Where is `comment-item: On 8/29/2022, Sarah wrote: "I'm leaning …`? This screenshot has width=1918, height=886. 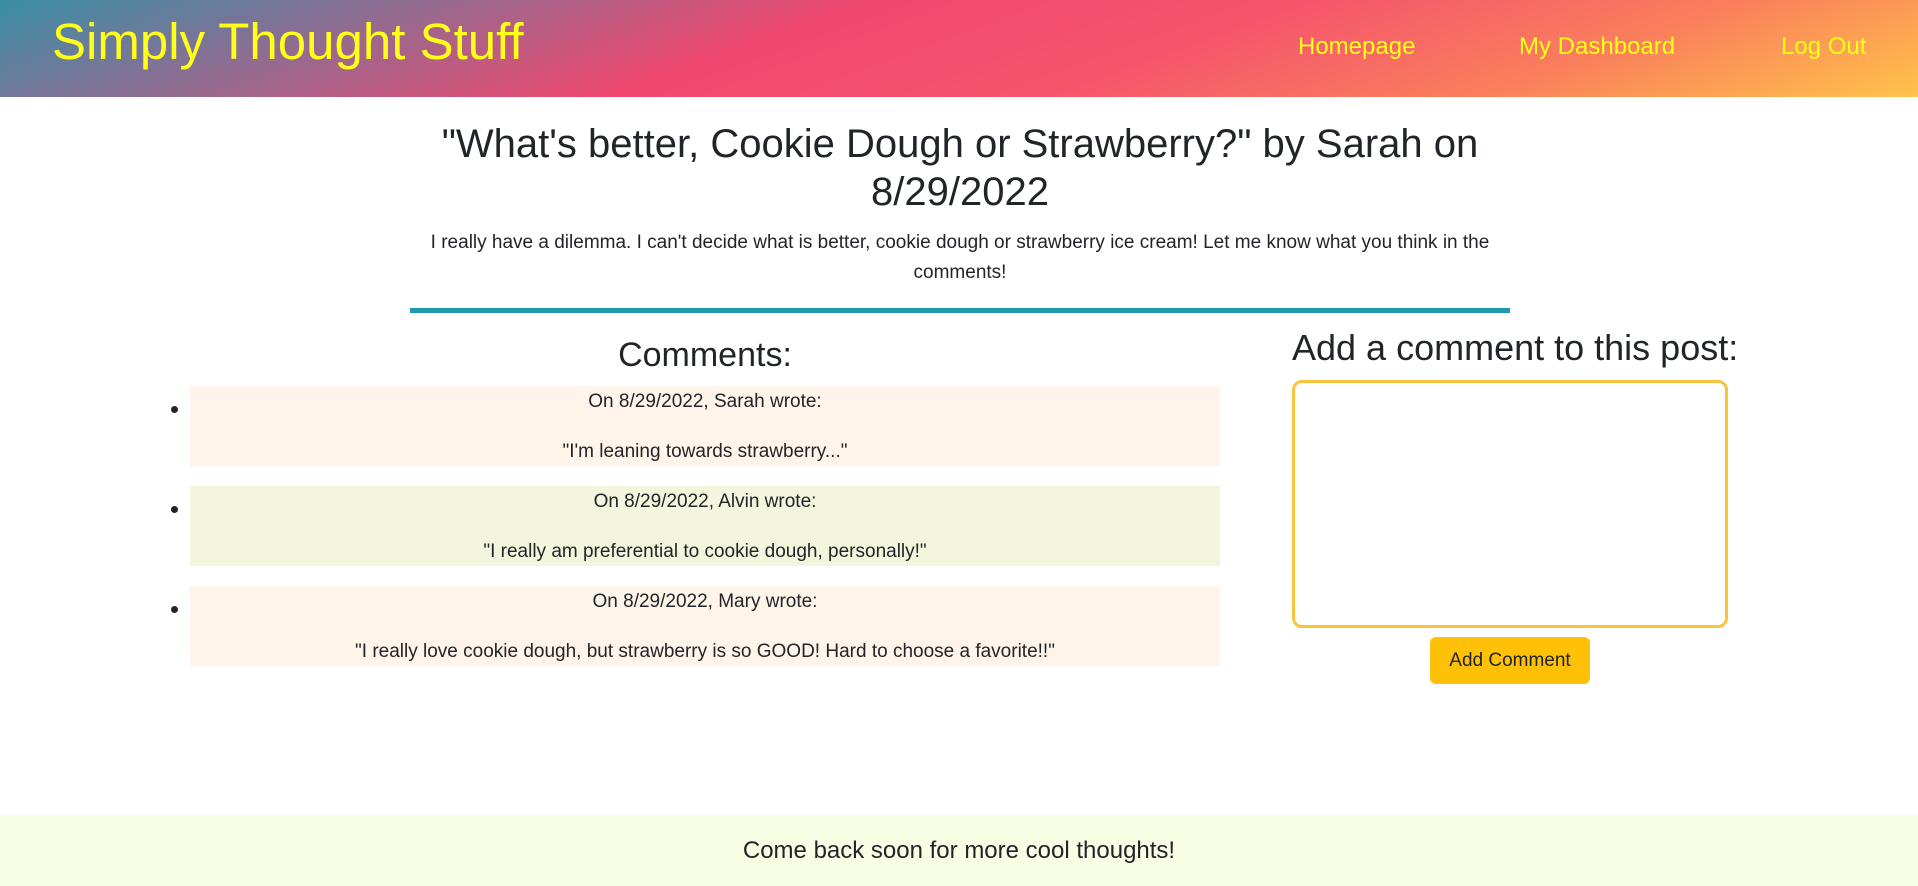
comment-item: On 8/29/2022, Sarah wrote: "I'm leaning … is located at coordinates (695, 426).